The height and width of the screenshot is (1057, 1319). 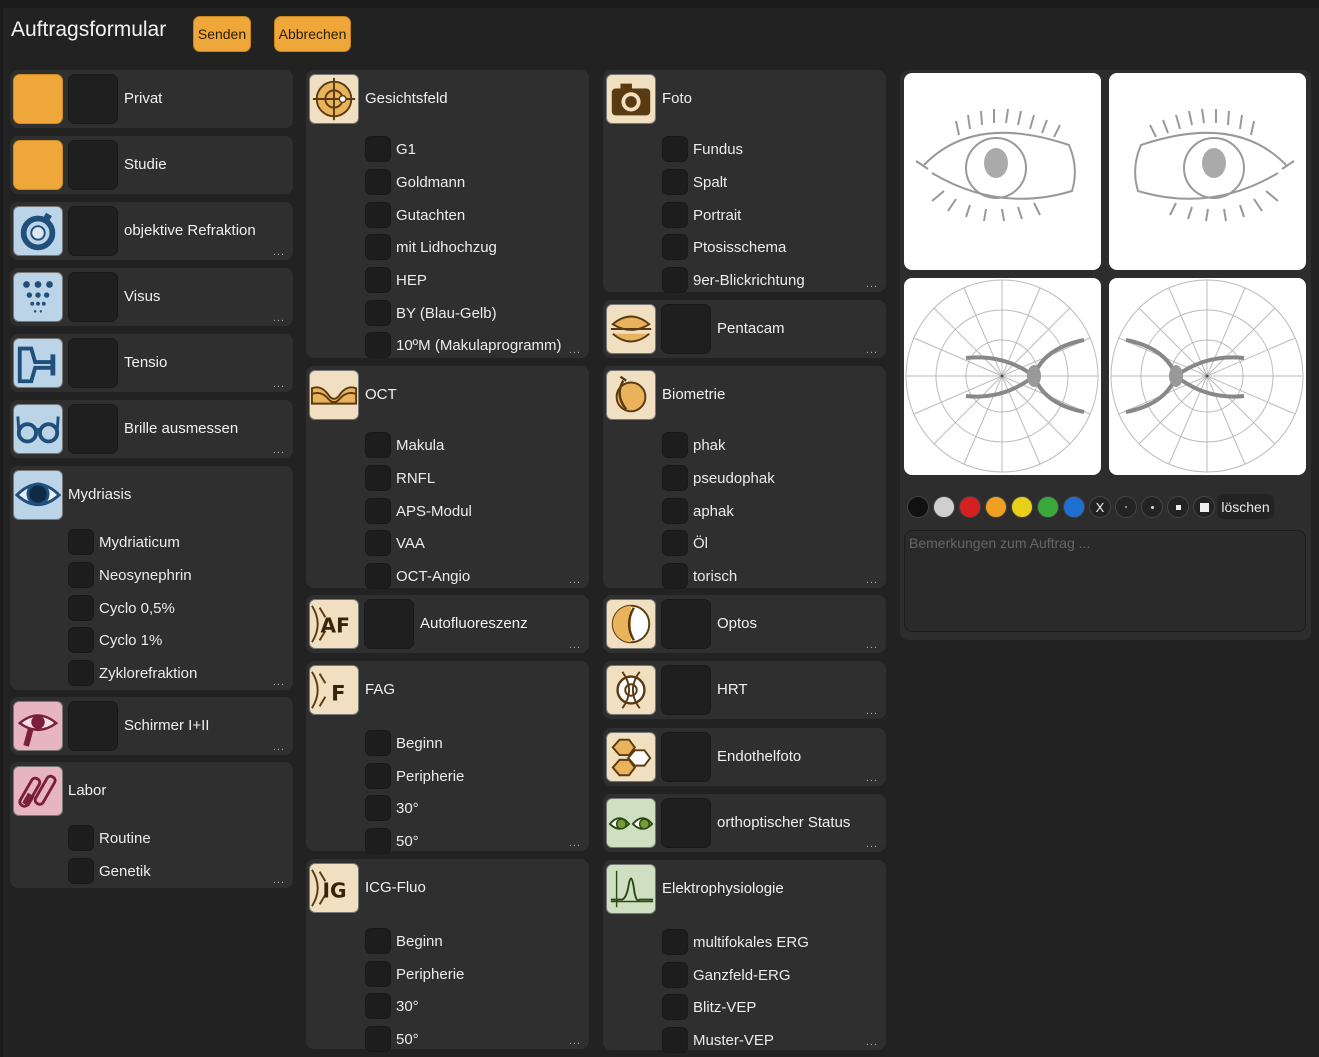 What do you see at coordinates (744, 149) in the screenshot?
I see `foto-option: Fundus` at bounding box center [744, 149].